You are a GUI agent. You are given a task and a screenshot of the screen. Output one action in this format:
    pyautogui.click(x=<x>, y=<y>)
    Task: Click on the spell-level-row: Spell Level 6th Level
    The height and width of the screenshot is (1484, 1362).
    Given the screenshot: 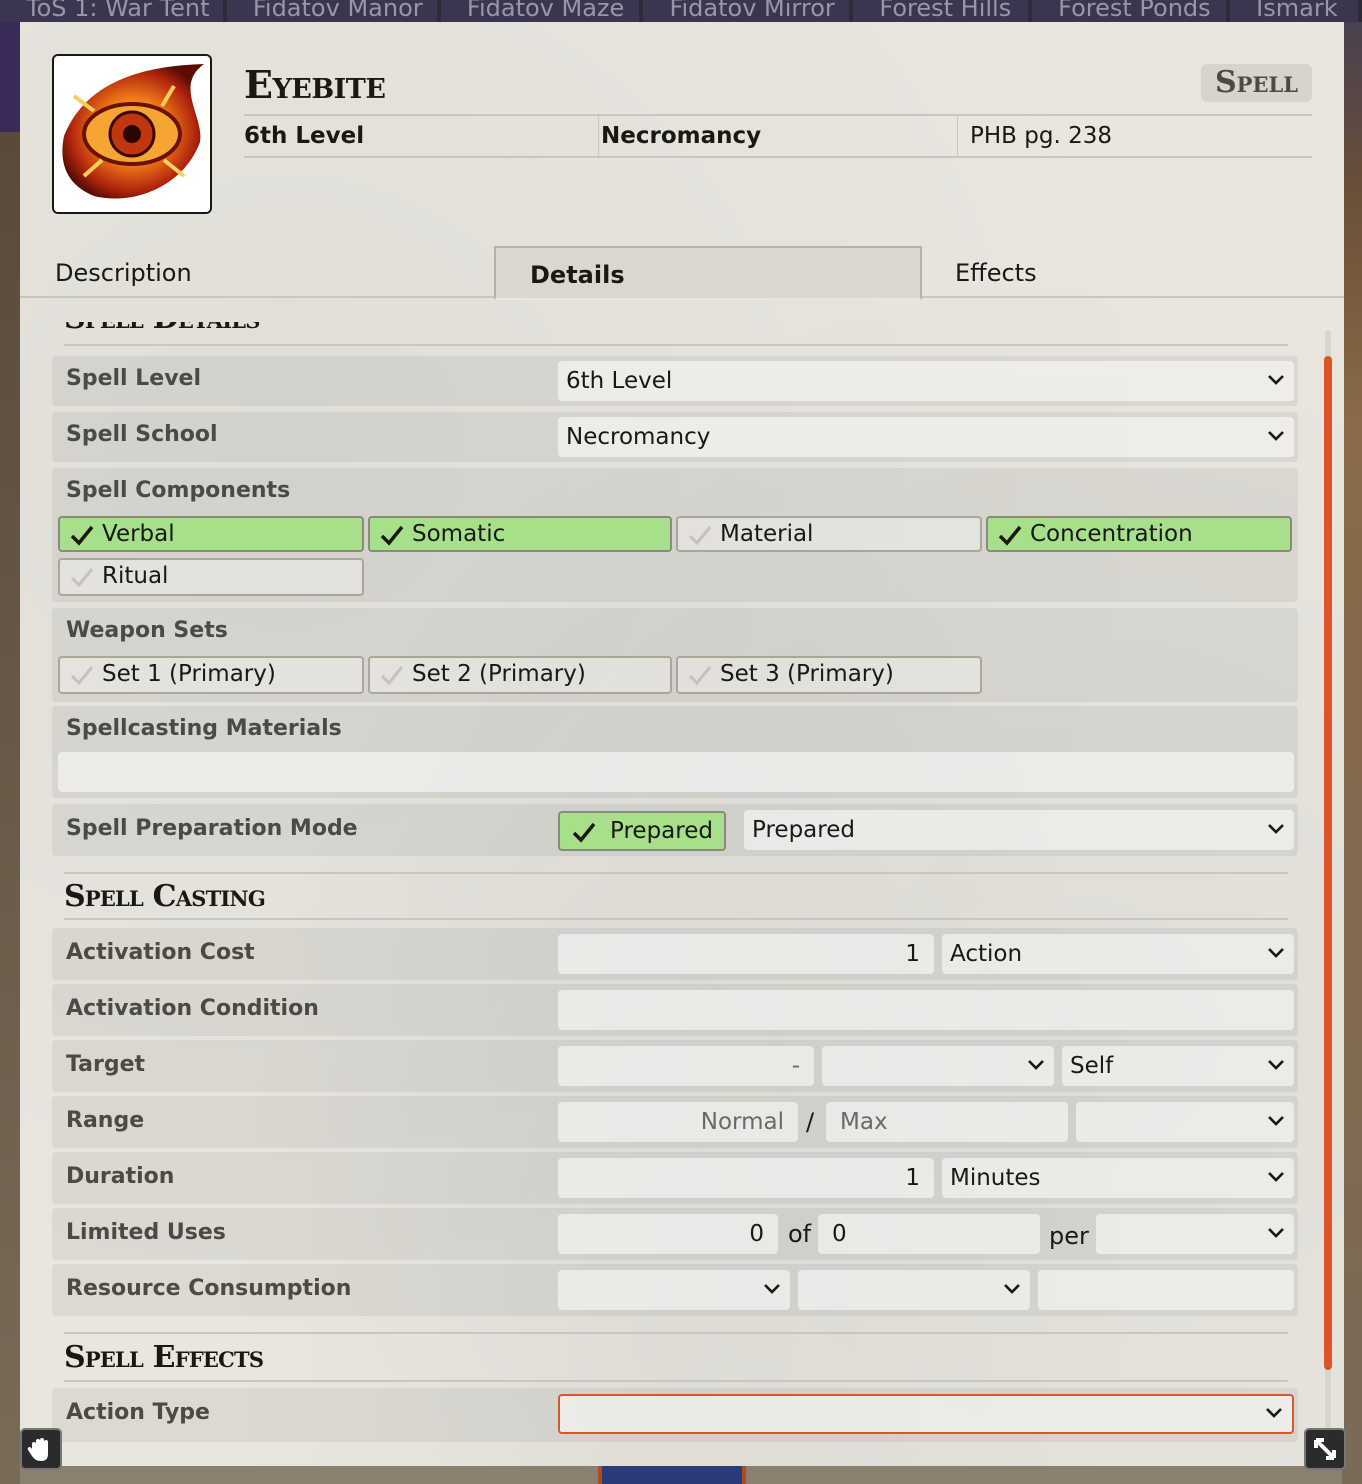 What is the action you would take?
    pyautogui.click(x=675, y=381)
    